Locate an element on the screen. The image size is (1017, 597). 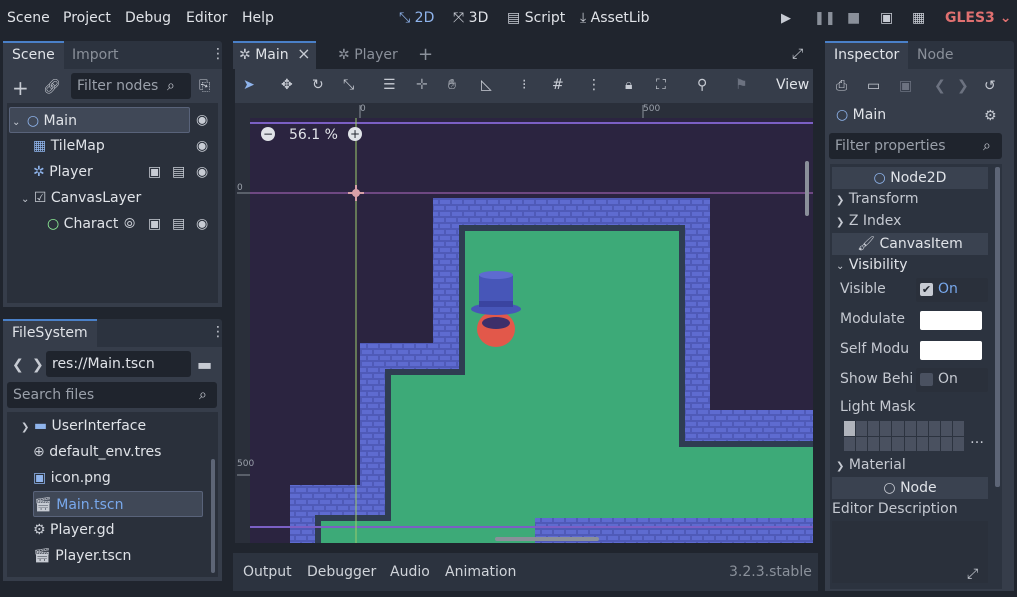
self-modulate-color-picker is located at coordinates (951, 350).